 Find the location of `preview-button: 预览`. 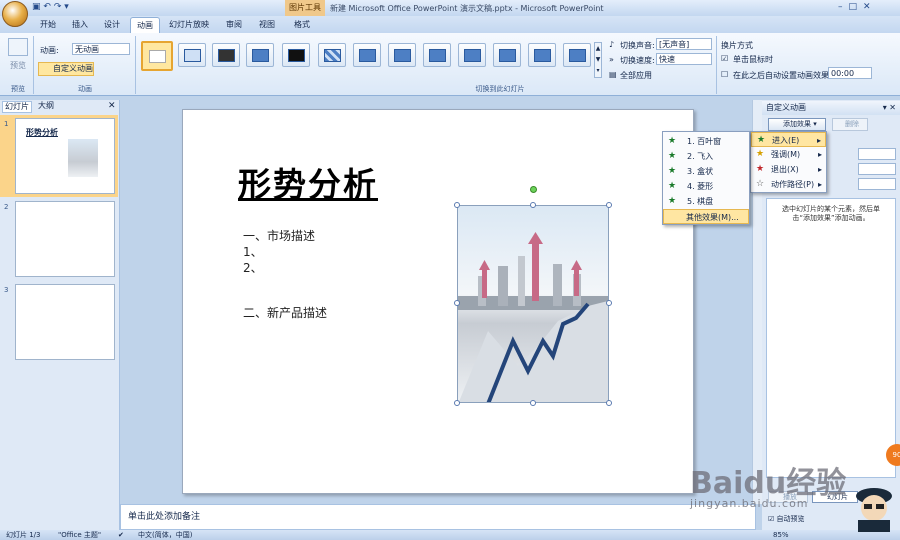

preview-button: 预览 is located at coordinates (18, 65).